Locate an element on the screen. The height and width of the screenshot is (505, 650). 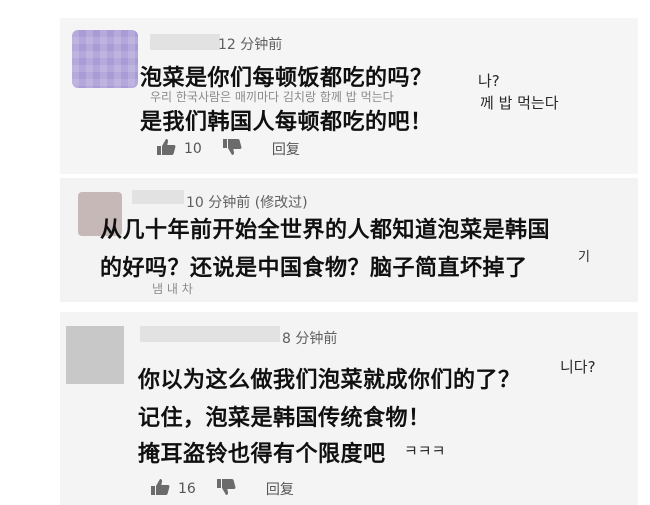
comment-text-line: 你以为这么做我们泡菜就成你们的了？ is located at coordinates (329, 380).